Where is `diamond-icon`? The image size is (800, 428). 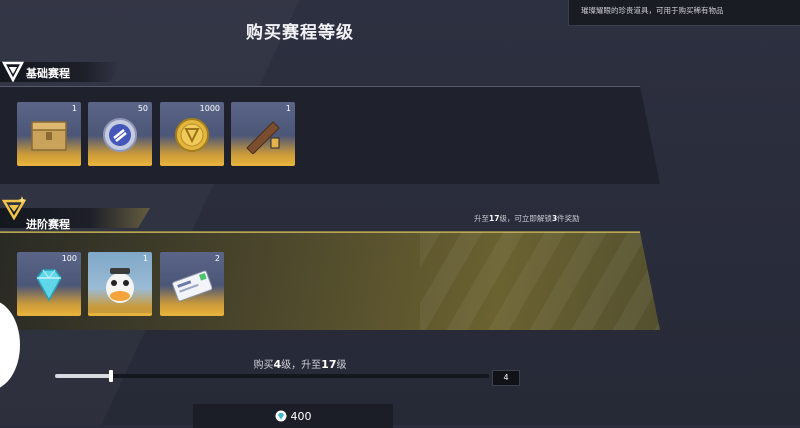
diamond-icon is located at coordinates (49, 285).